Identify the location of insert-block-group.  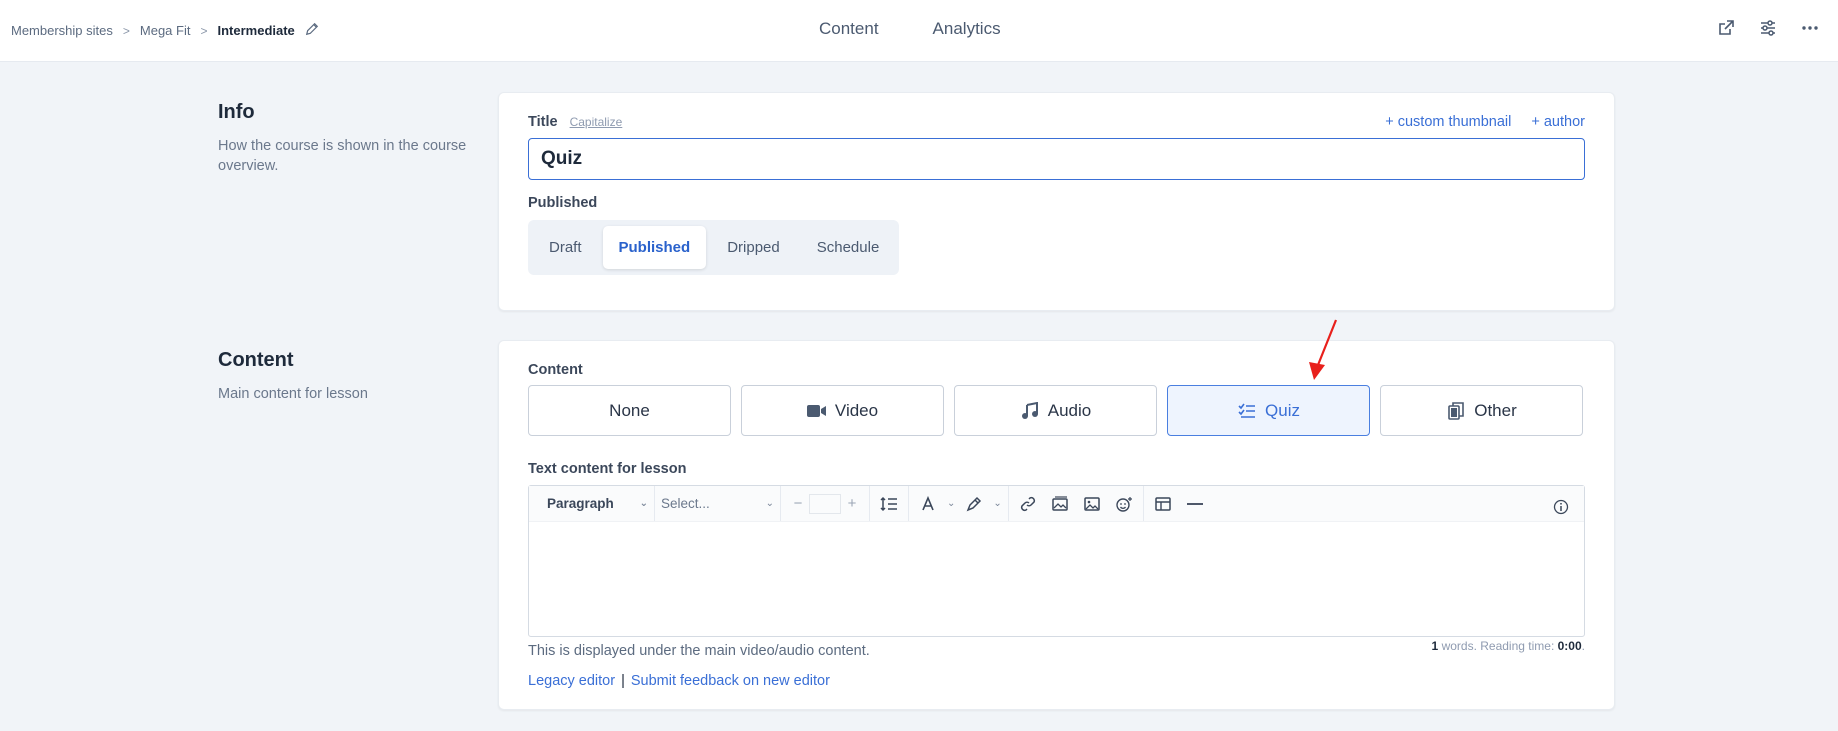
(1179, 503).